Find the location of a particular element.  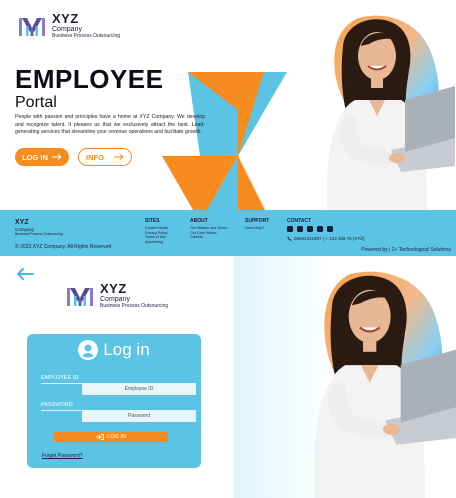

login-submit-label: LOG IN is located at coordinates (116, 437).